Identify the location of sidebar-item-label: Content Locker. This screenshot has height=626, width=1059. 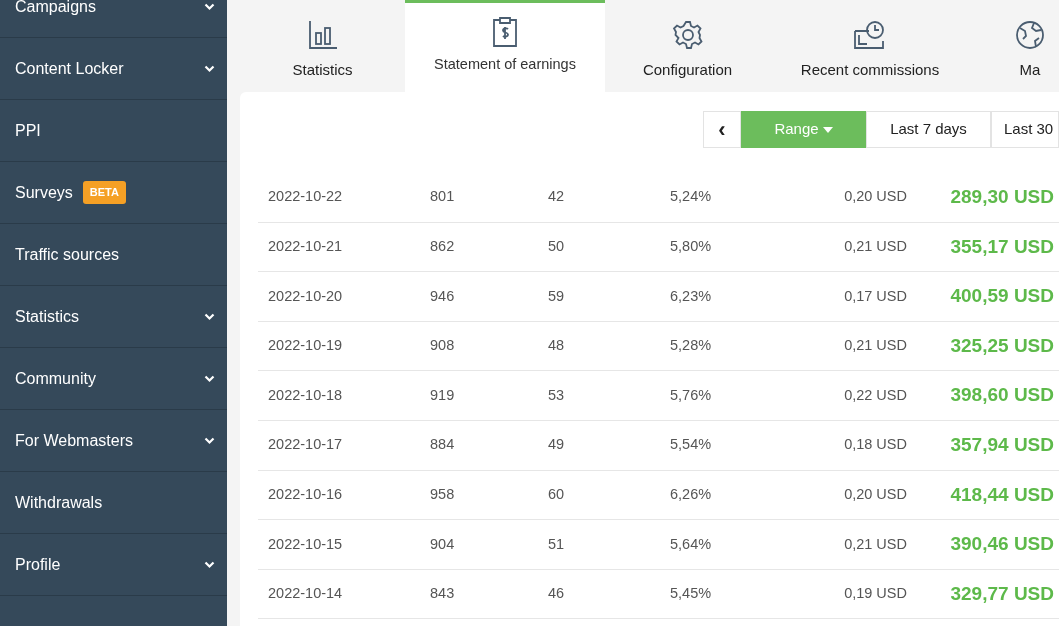
(69, 68).